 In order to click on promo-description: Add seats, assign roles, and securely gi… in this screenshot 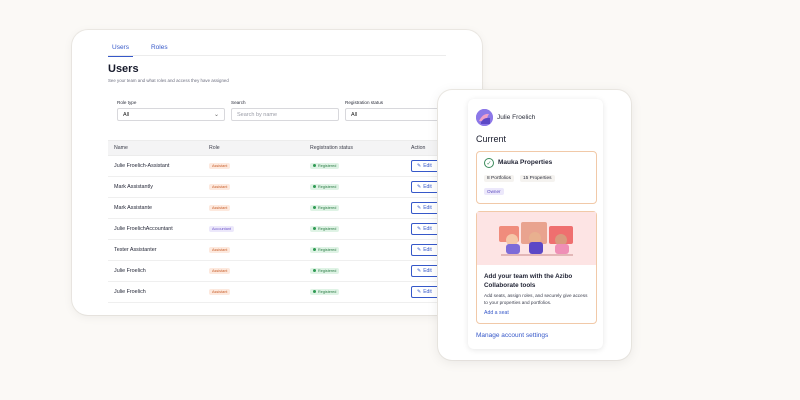, I will do `click(536, 299)`.